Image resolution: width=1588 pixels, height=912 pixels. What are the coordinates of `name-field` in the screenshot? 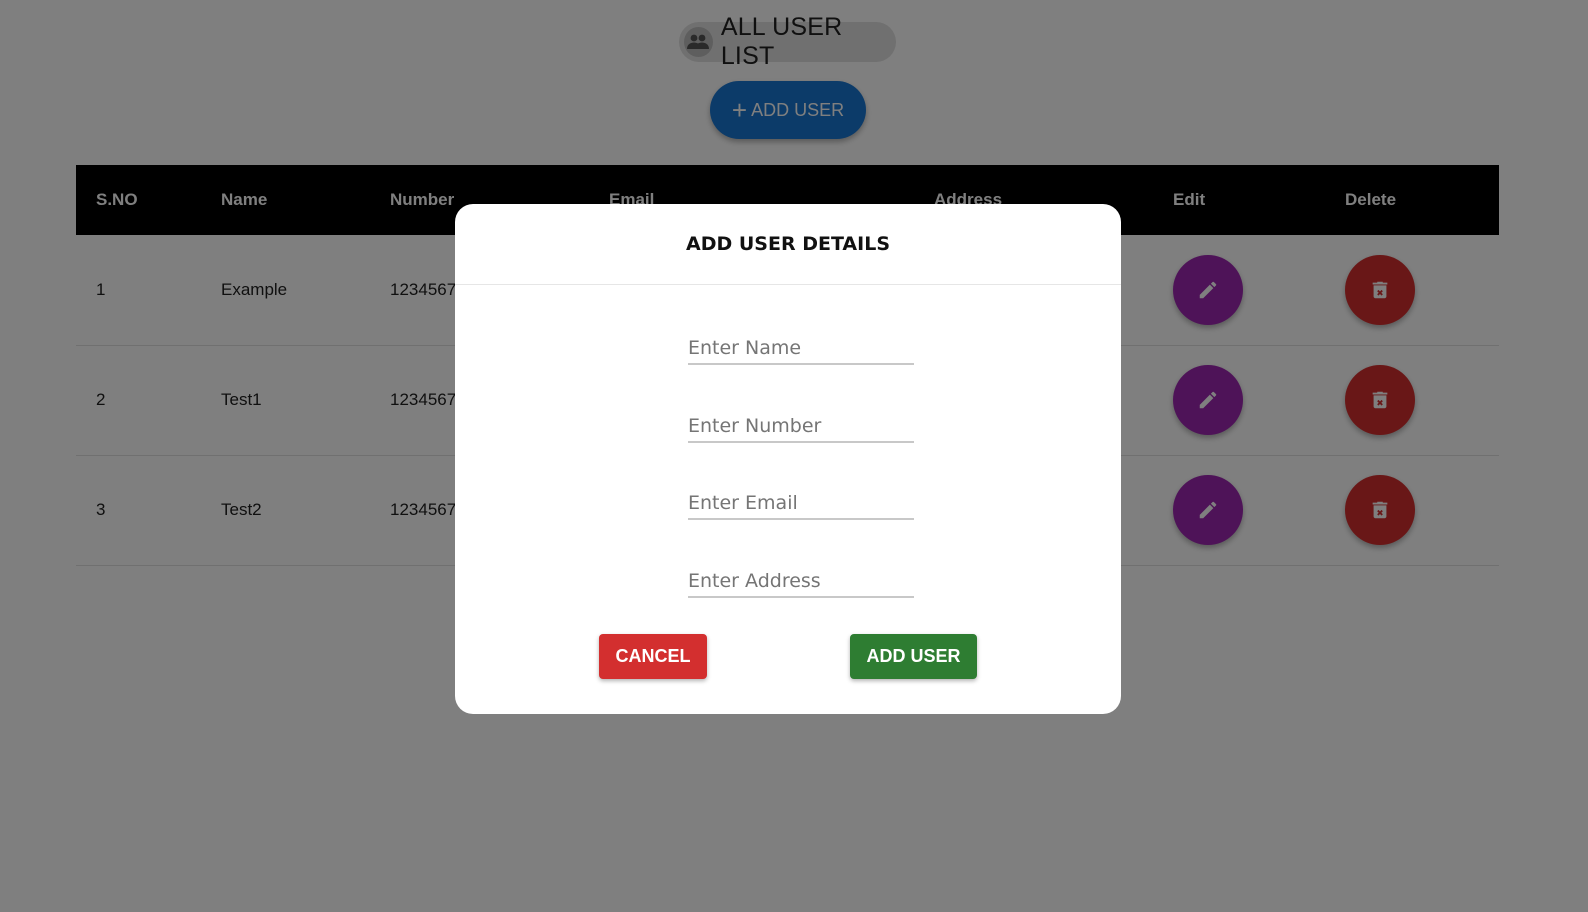 It's located at (801, 343).